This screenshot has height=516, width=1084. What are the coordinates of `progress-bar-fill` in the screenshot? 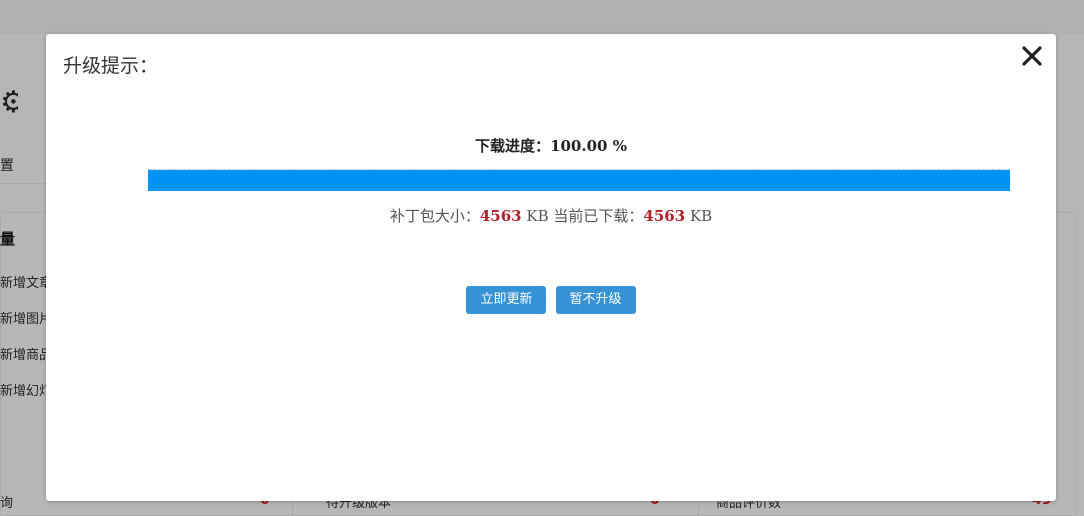 It's located at (579, 180).